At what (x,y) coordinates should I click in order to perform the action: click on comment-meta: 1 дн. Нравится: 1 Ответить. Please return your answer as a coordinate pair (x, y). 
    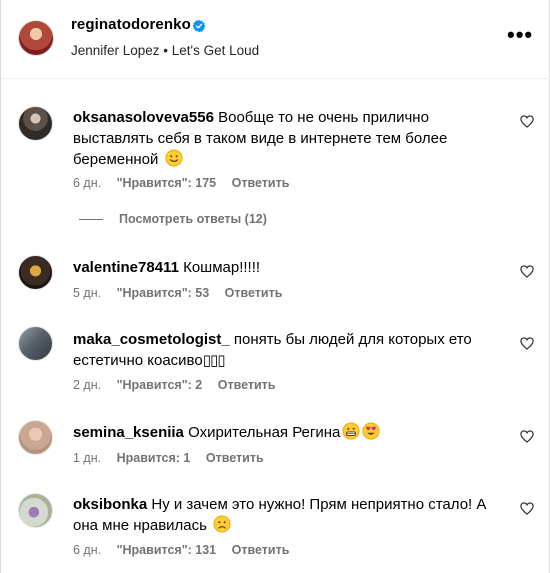
    Looking at the image, I should click on (174, 458).